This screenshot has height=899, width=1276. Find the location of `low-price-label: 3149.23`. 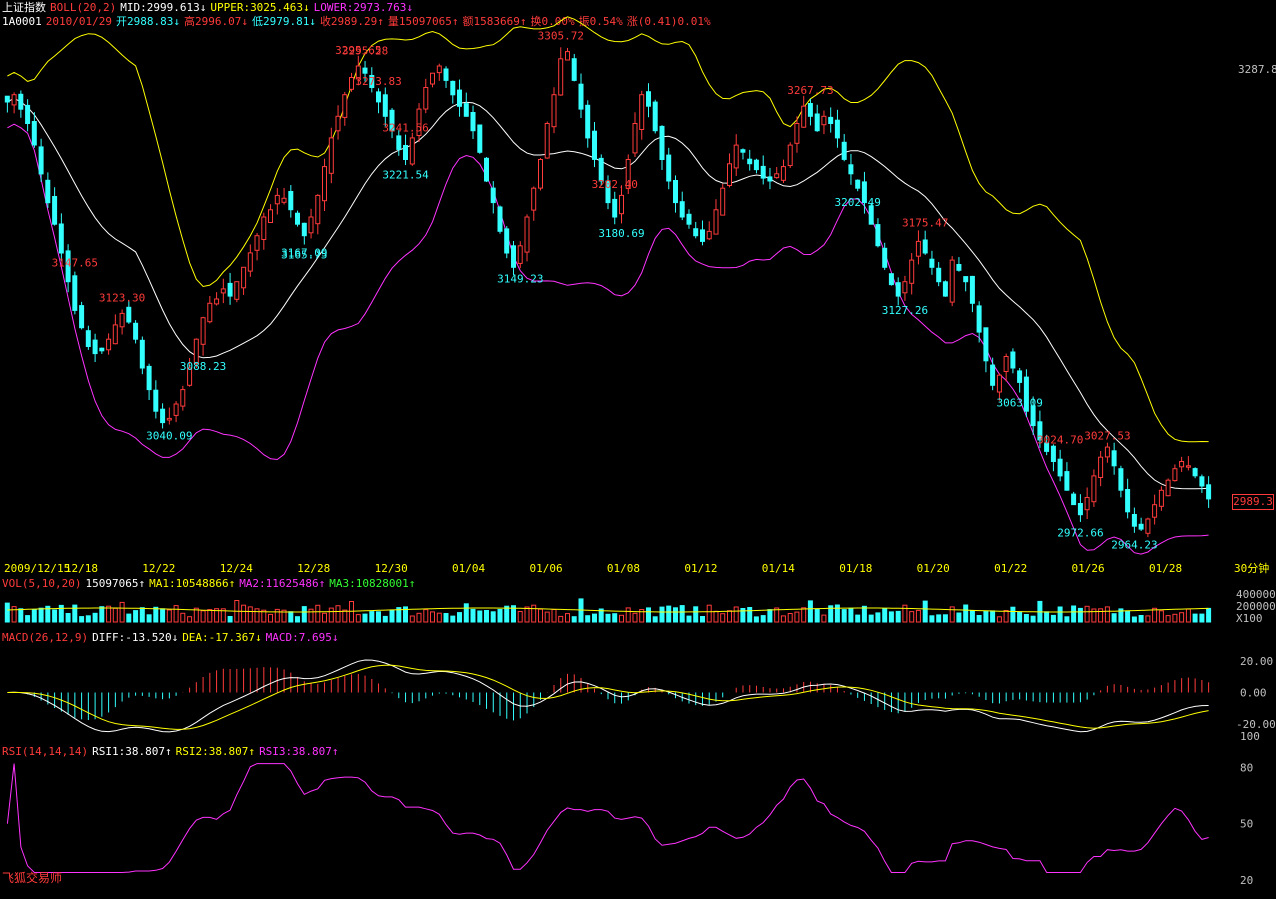

low-price-label: 3149.23 is located at coordinates (520, 278).